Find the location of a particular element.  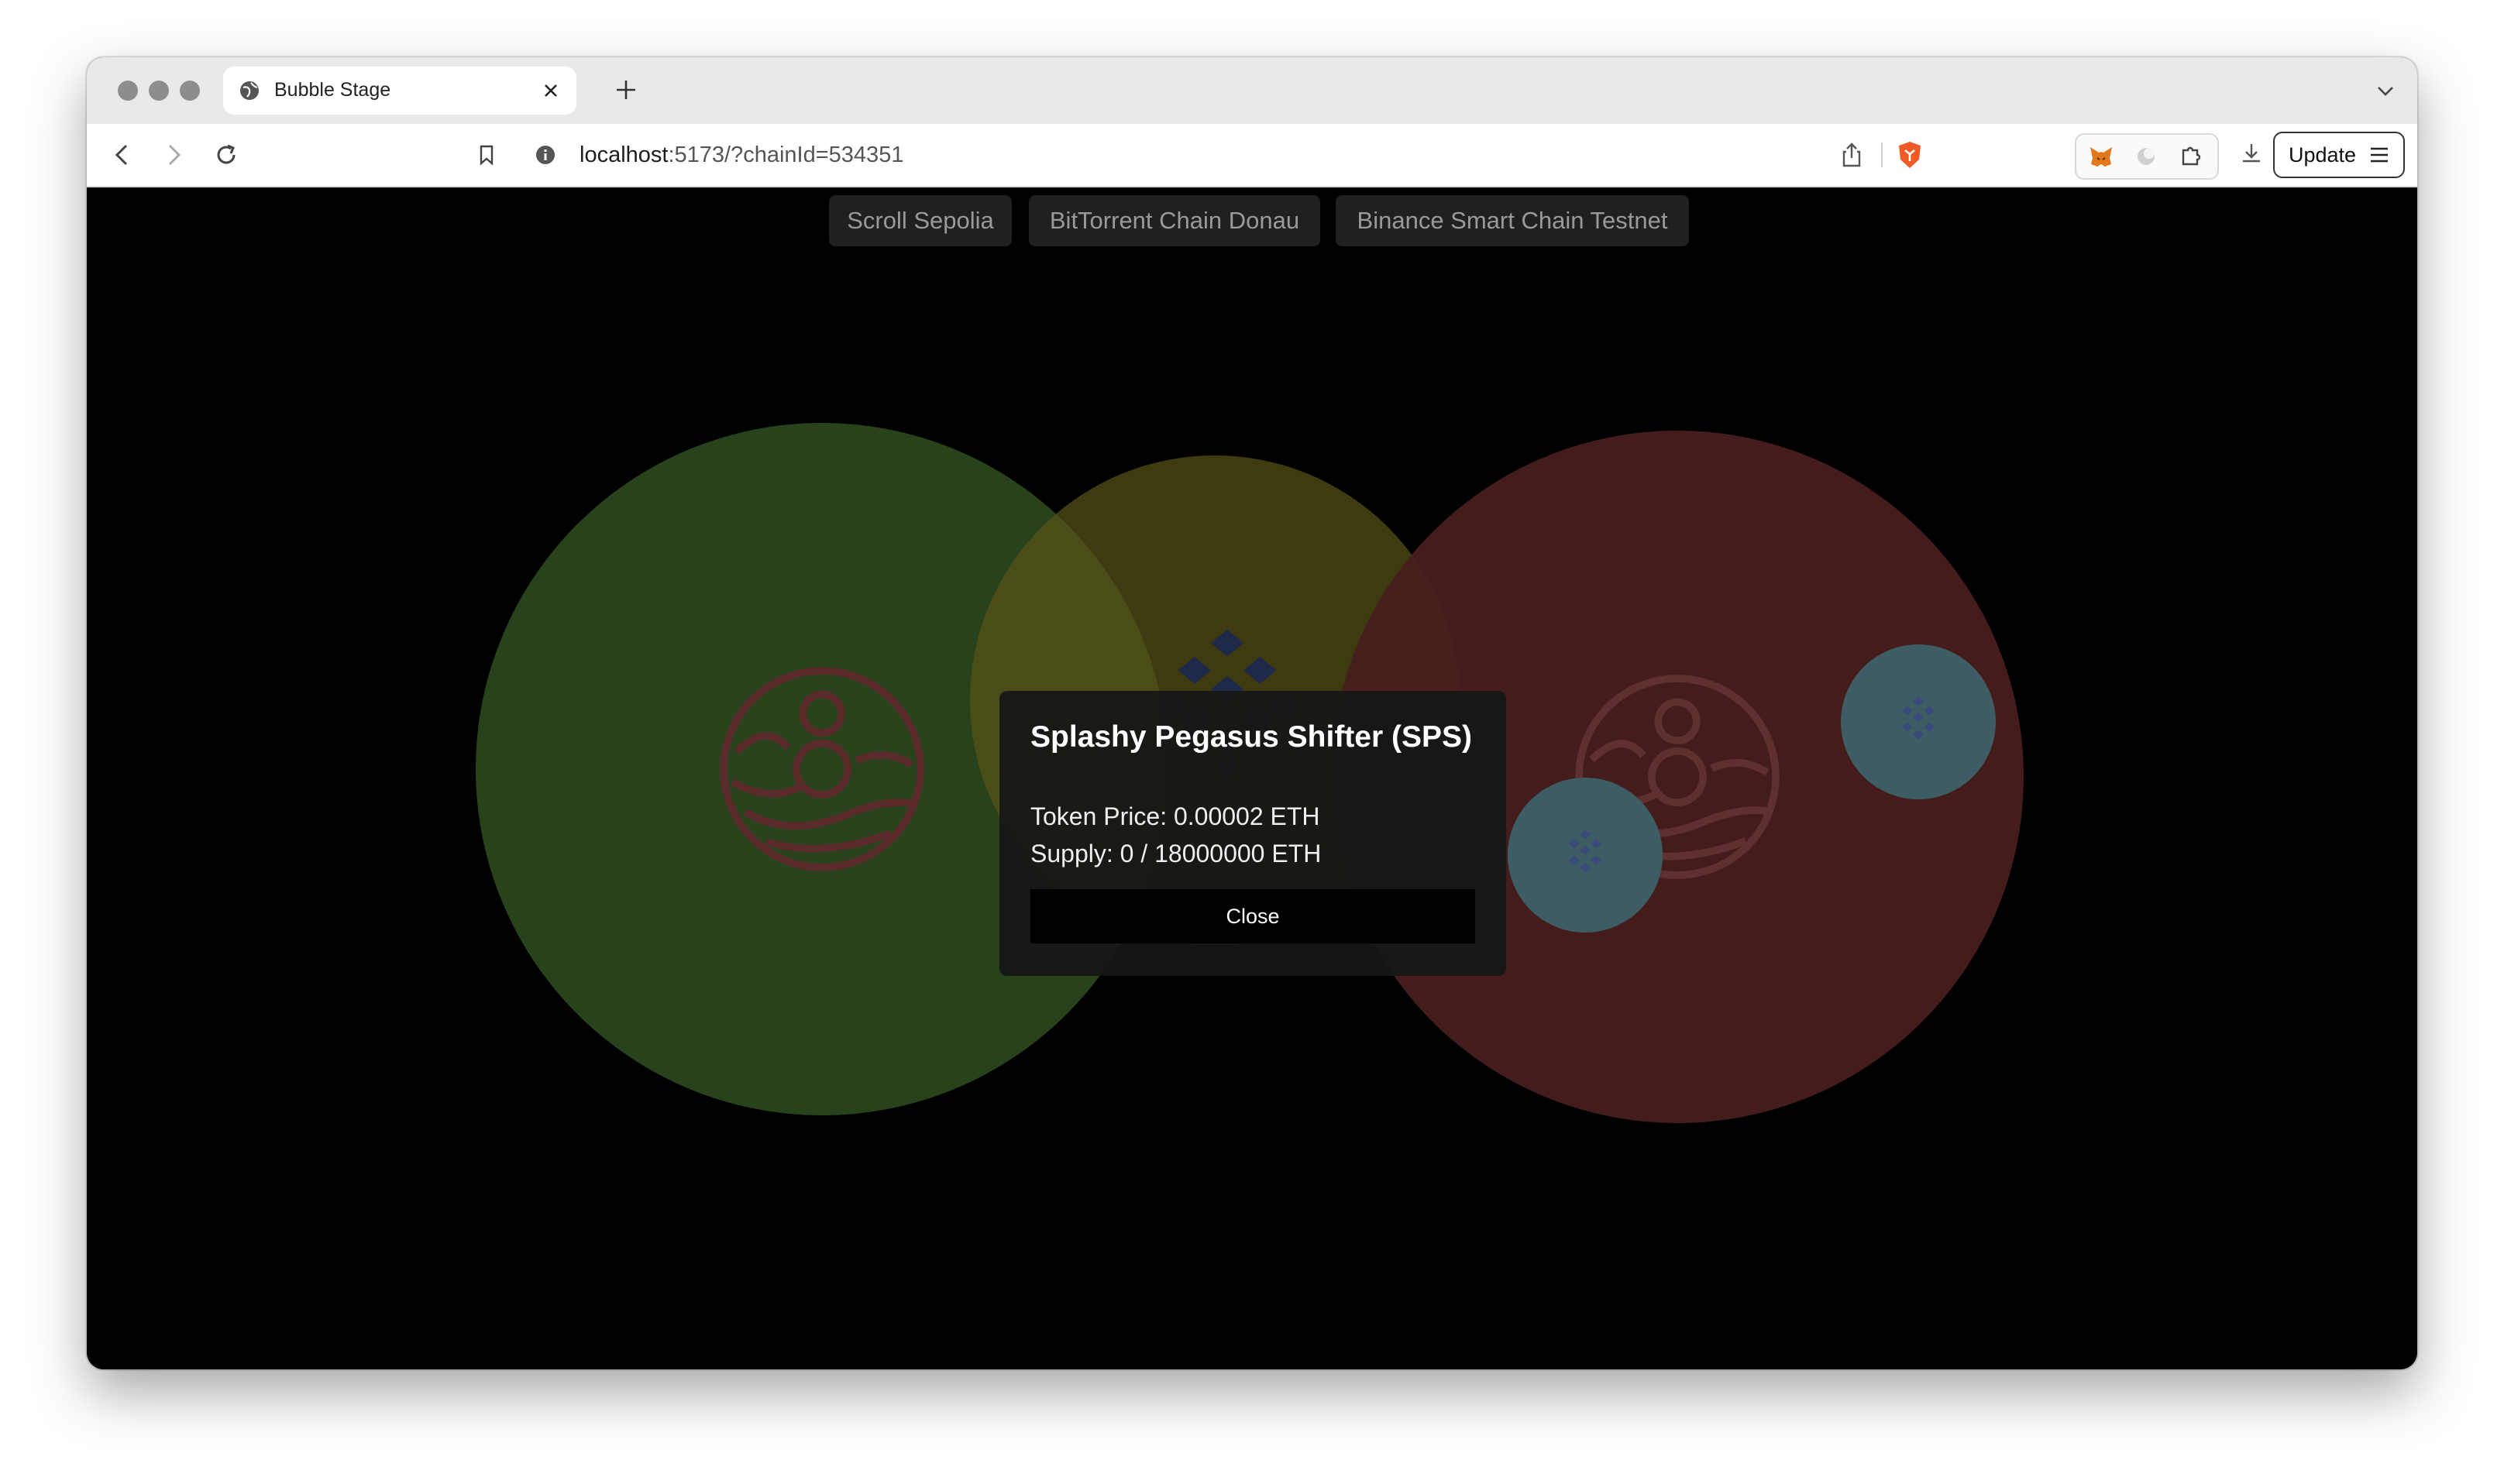

download-icon is located at coordinates (2251, 153).